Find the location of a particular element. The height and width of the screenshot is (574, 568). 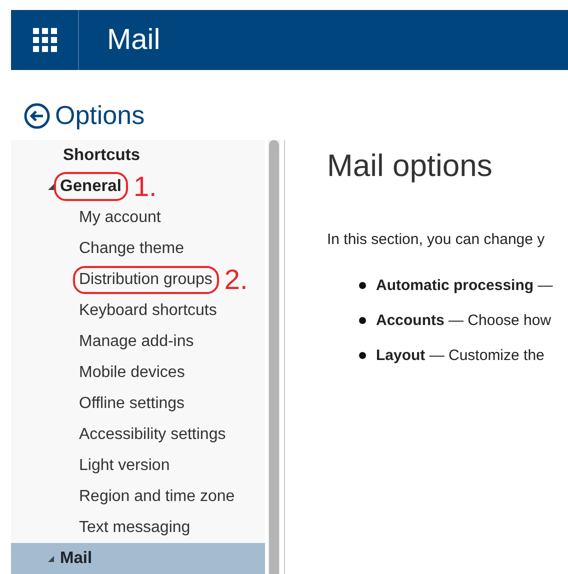

nav-item: Accessibility settings is located at coordinates (152, 434).